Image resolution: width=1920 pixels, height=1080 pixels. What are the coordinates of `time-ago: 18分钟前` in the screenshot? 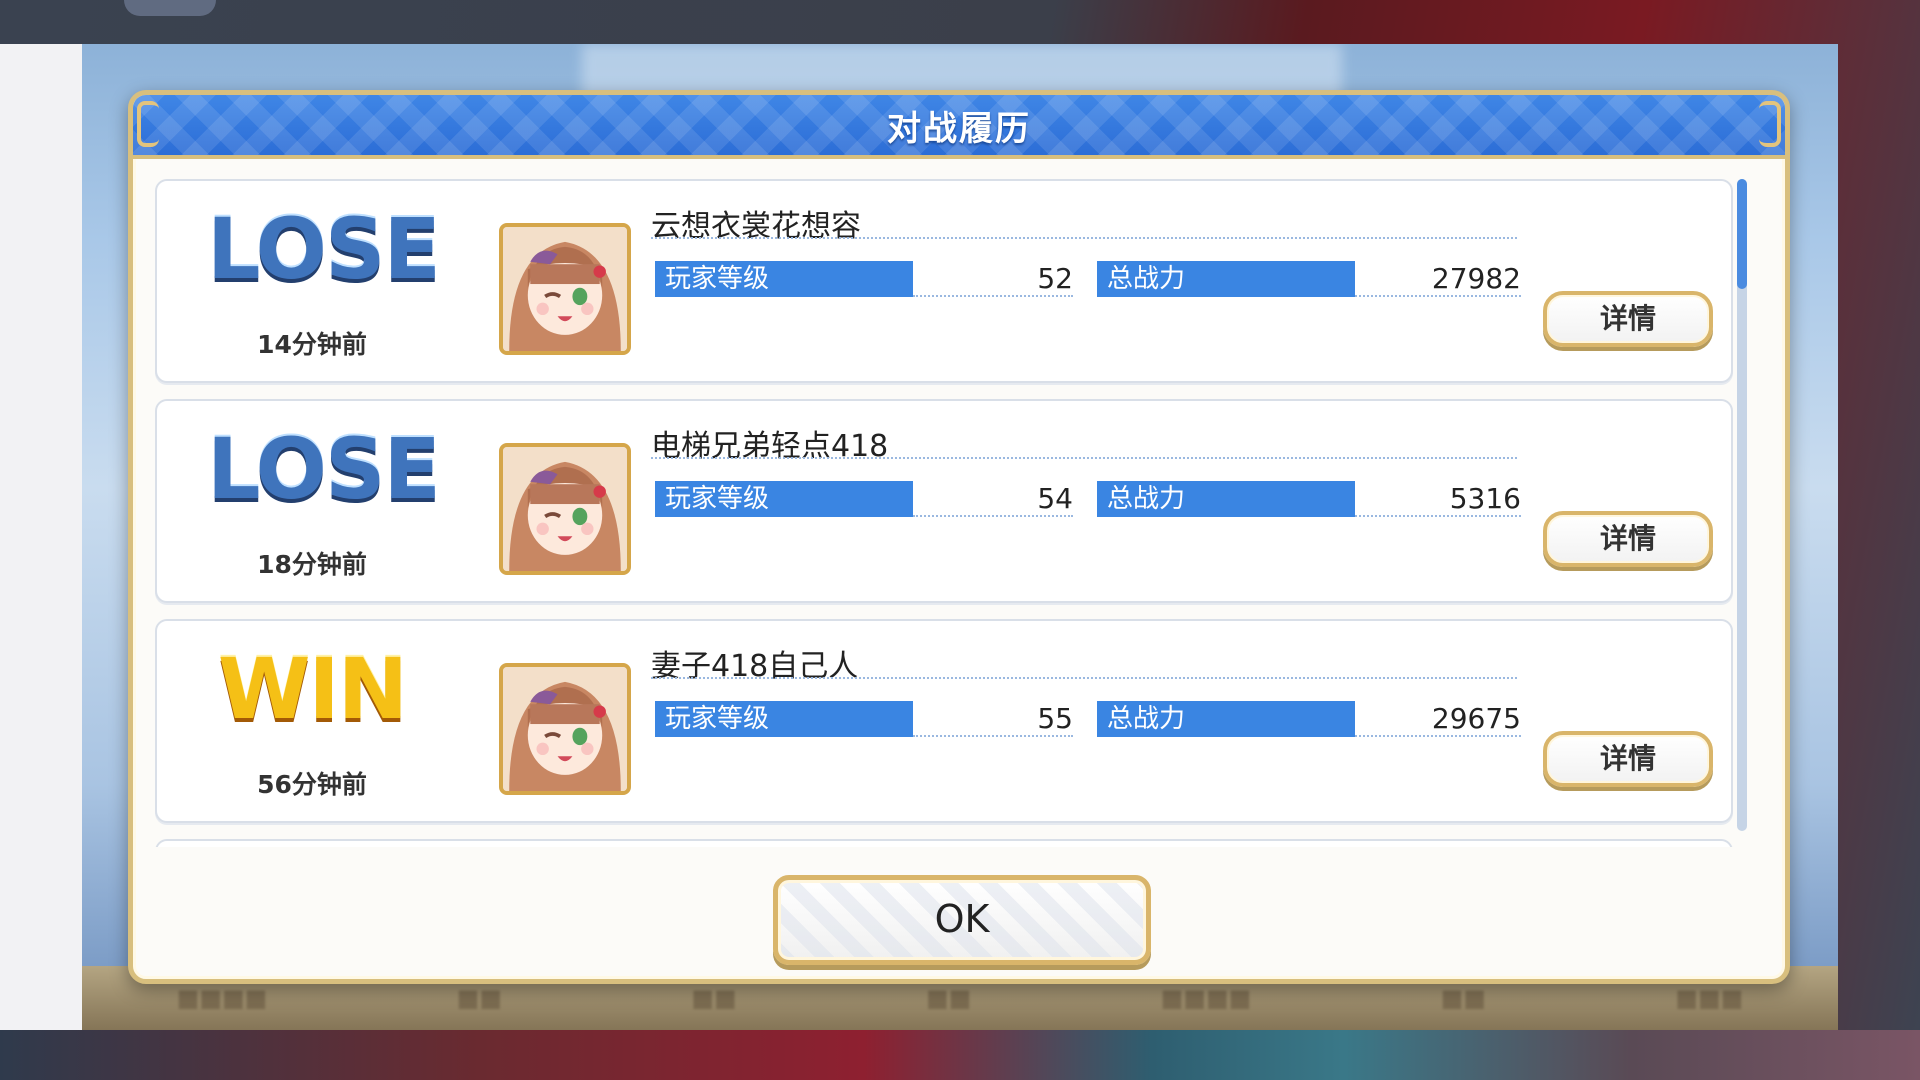 It's located at (312, 564).